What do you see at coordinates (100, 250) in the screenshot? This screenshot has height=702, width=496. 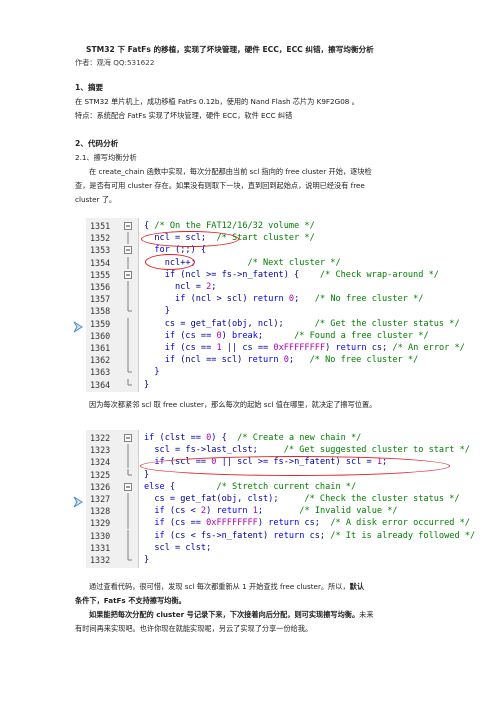 I see `line-number: 1353` at bounding box center [100, 250].